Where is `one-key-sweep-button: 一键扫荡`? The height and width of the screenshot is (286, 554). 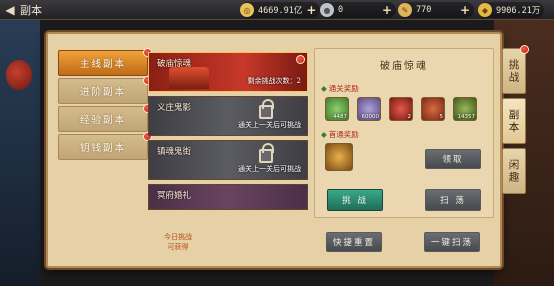
one-key-sweep-button: 一键扫荡 is located at coordinates (452, 242).